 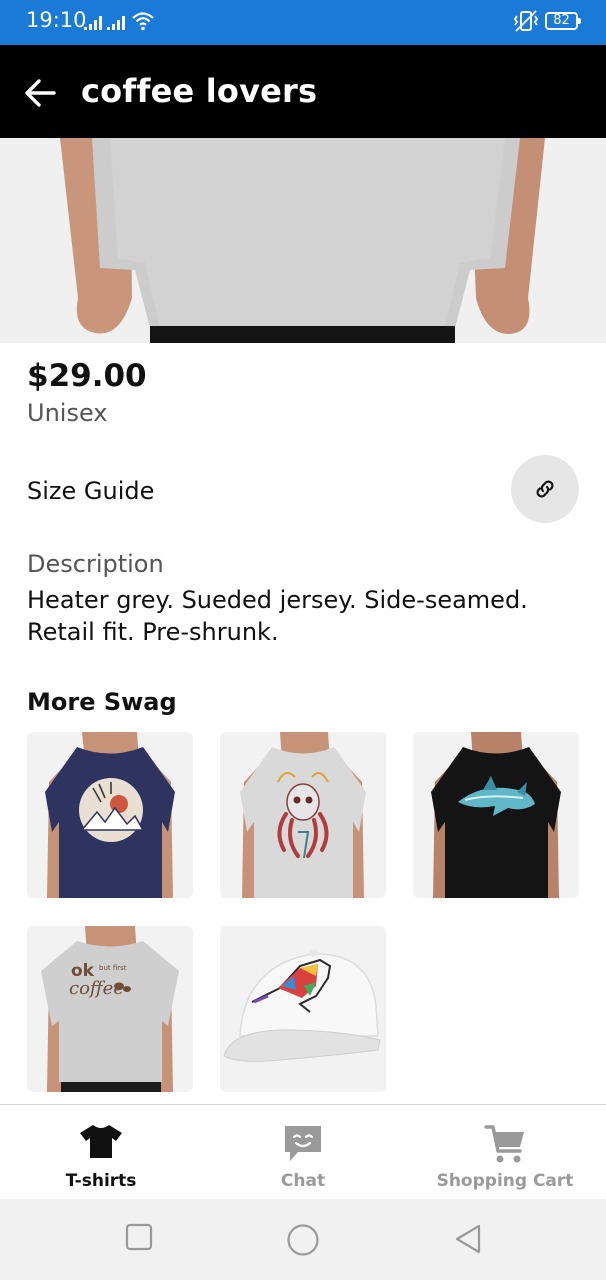 What do you see at coordinates (563, 21) in the screenshot?
I see `battery-icon: 82` at bounding box center [563, 21].